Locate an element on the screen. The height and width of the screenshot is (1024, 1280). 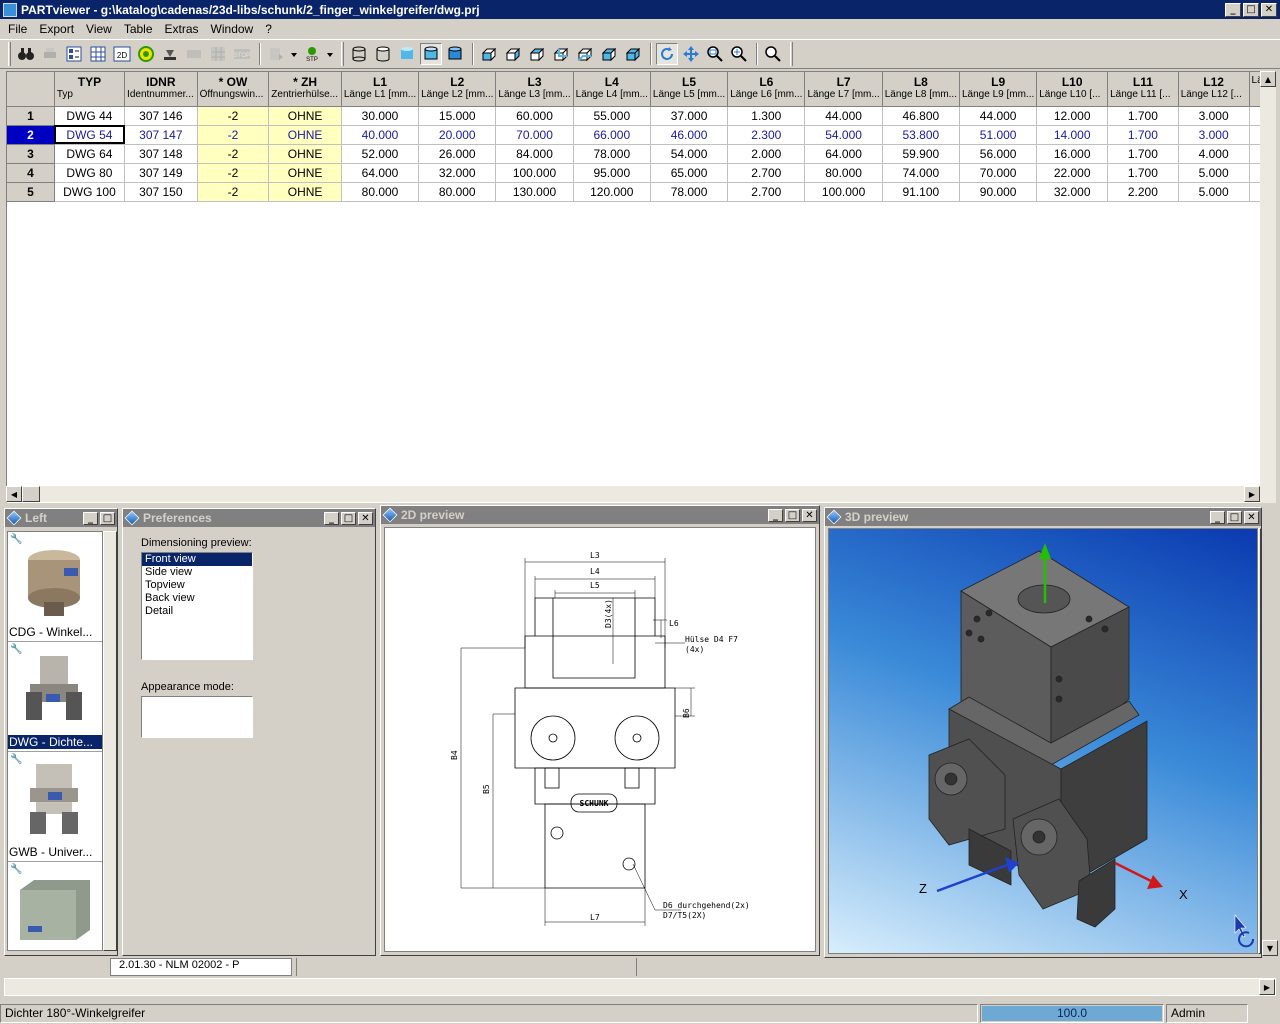
table-cell: 78.000 is located at coordinates (689, 192).